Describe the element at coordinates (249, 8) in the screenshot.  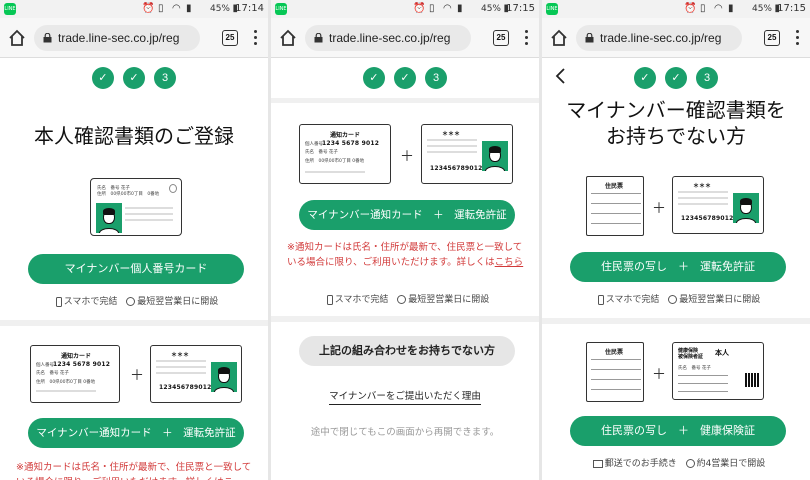
I see `clock: 17:14` at that location.